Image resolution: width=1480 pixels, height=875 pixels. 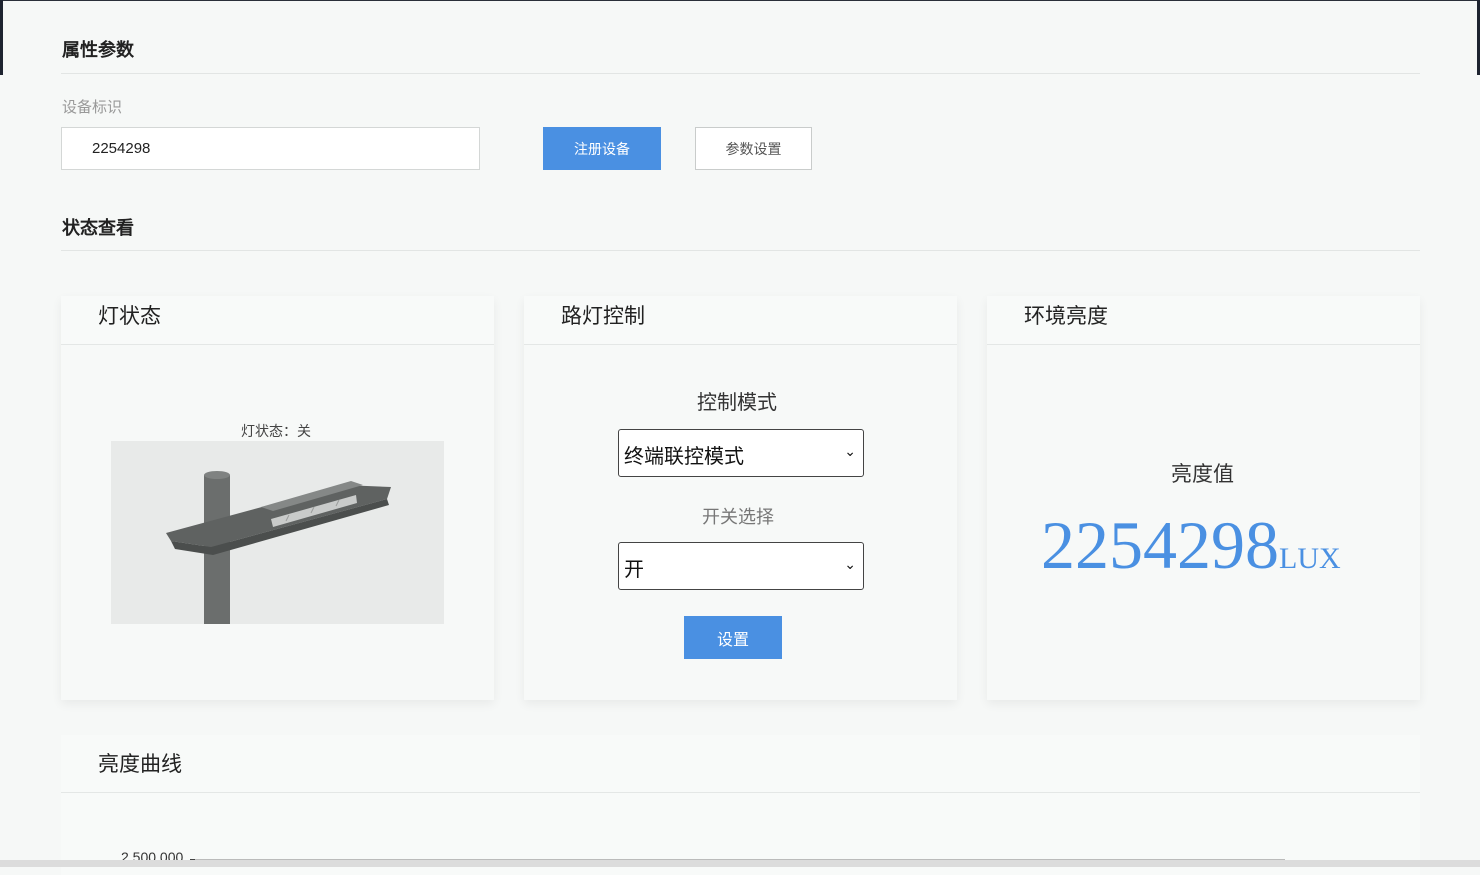 What do you see at coordinates (1202, 474) in the screenshot?
I see `brightness-value-label: 亮度值` at bounding box center [1202, 474].